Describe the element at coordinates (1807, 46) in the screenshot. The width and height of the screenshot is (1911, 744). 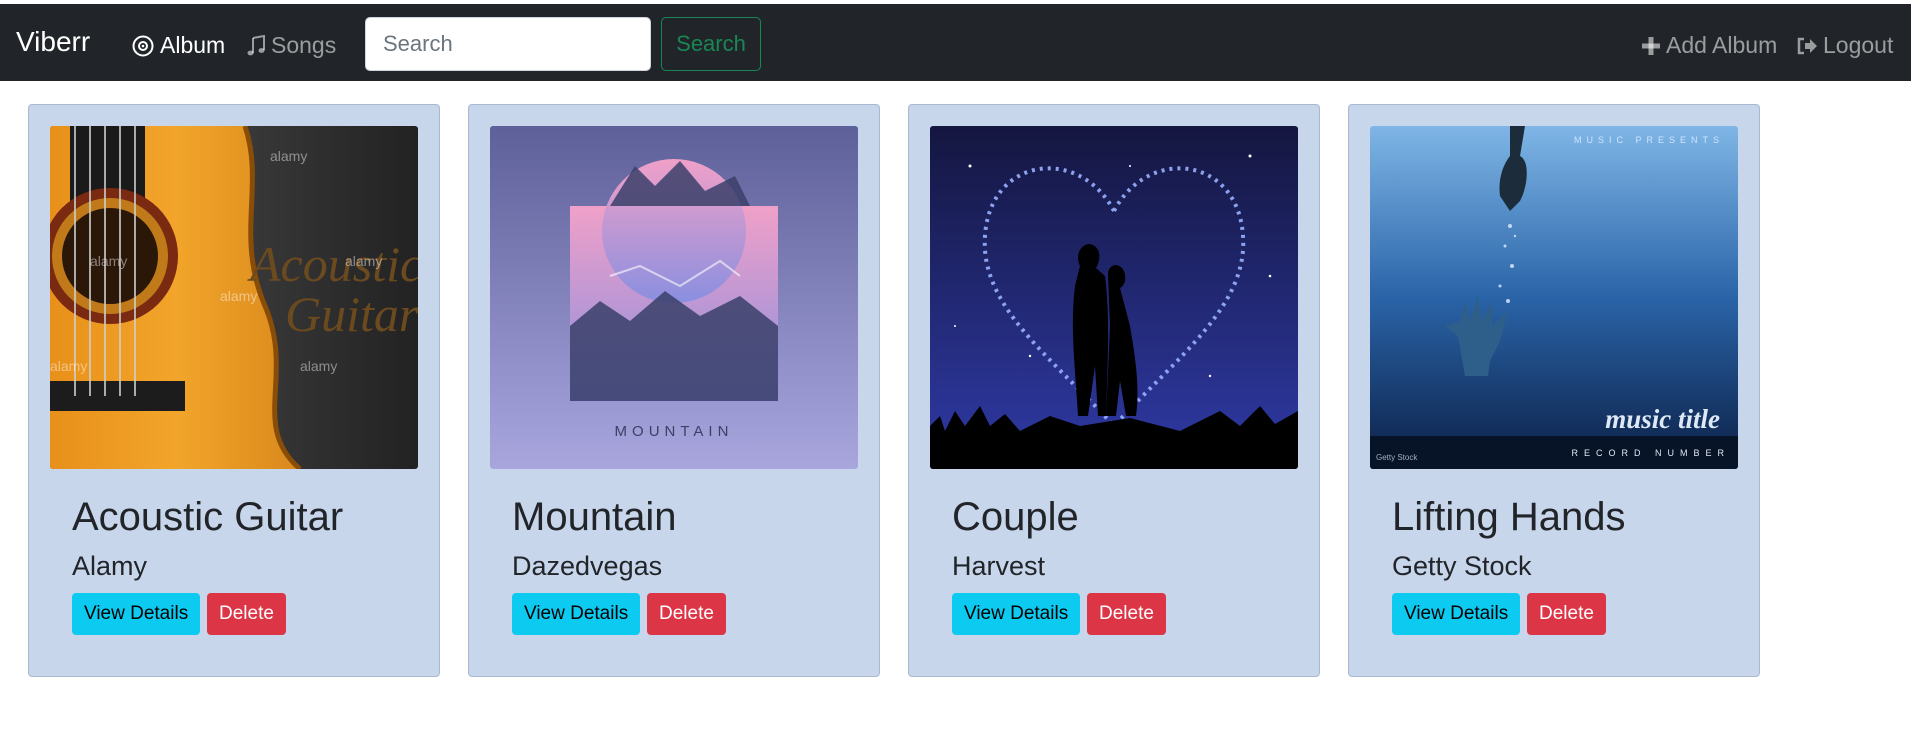
I see `logout-icon` at that location.